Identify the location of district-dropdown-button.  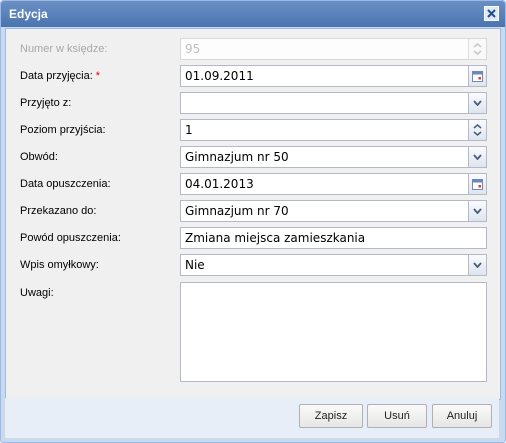
(477, 157).